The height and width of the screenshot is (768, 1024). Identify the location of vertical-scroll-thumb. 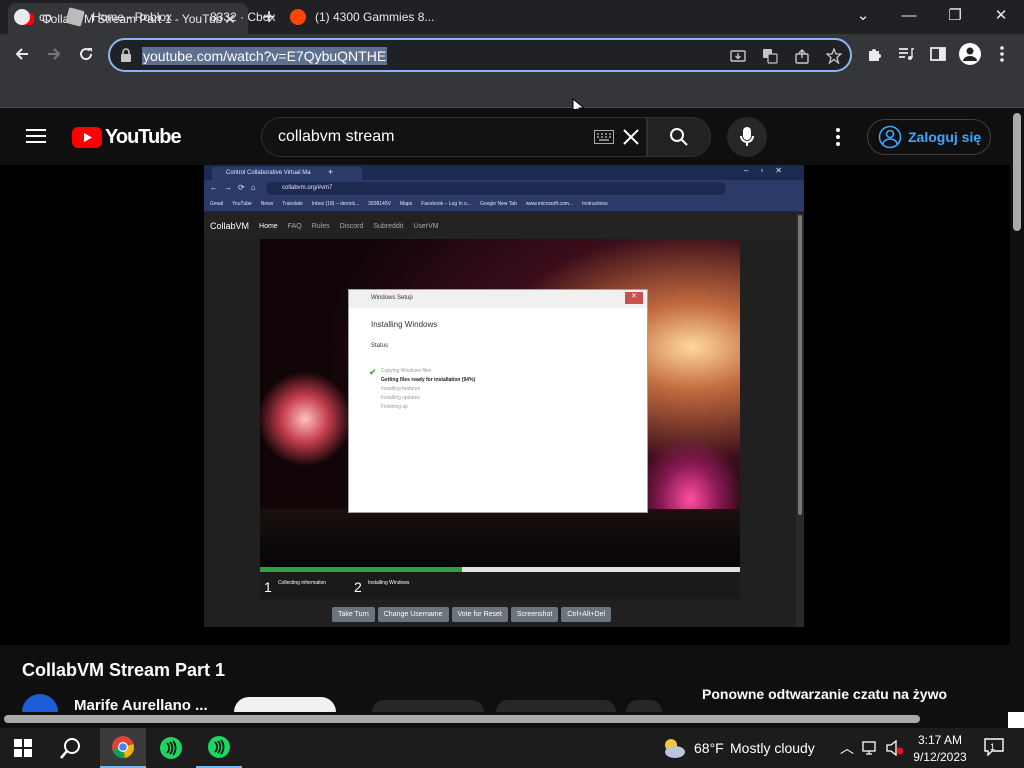
(1017, 172).